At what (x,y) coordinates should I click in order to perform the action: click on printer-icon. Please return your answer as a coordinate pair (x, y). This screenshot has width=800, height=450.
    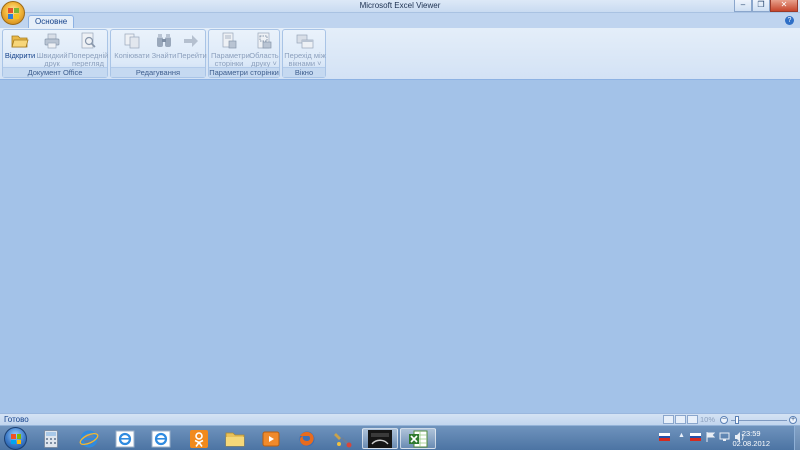
    Looking at the image, I should click on (52, 41).